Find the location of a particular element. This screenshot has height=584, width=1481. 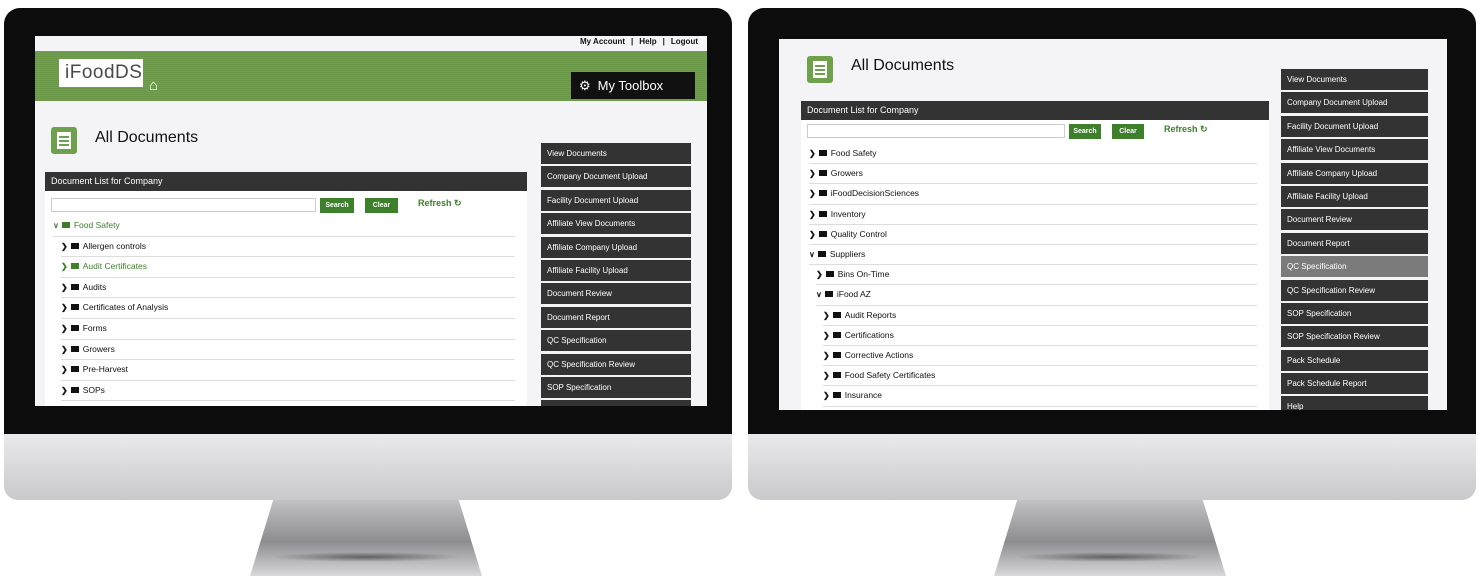

tree-folder-row: ❯ Food Safety is located at coordinates (1033, 154).